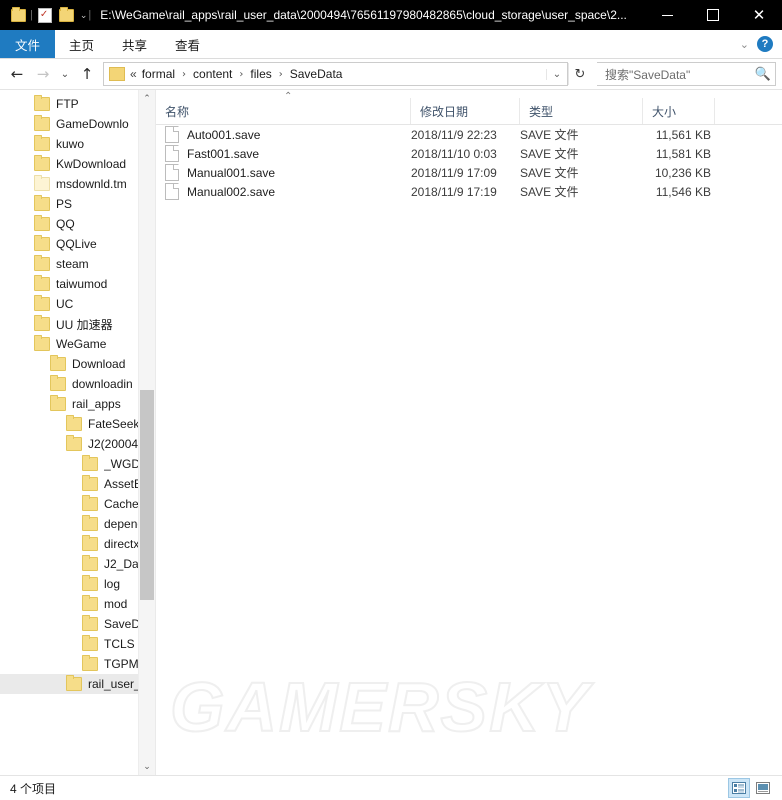 This screenshot has width=782, height=800. Describe the element at coordinates (765, 44) in the screenshot. I see `help-icon: ?` at that location.